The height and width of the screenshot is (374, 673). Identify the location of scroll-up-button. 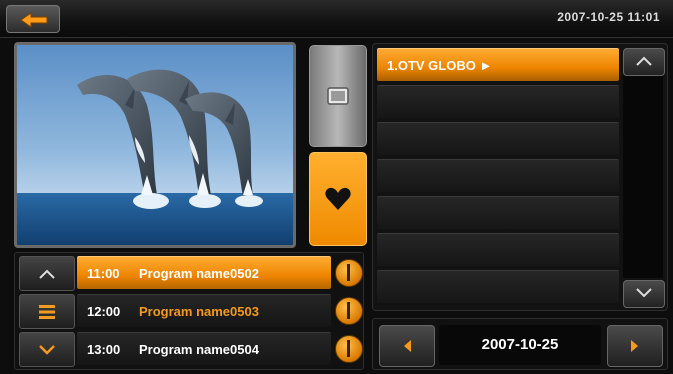
(644, 62).